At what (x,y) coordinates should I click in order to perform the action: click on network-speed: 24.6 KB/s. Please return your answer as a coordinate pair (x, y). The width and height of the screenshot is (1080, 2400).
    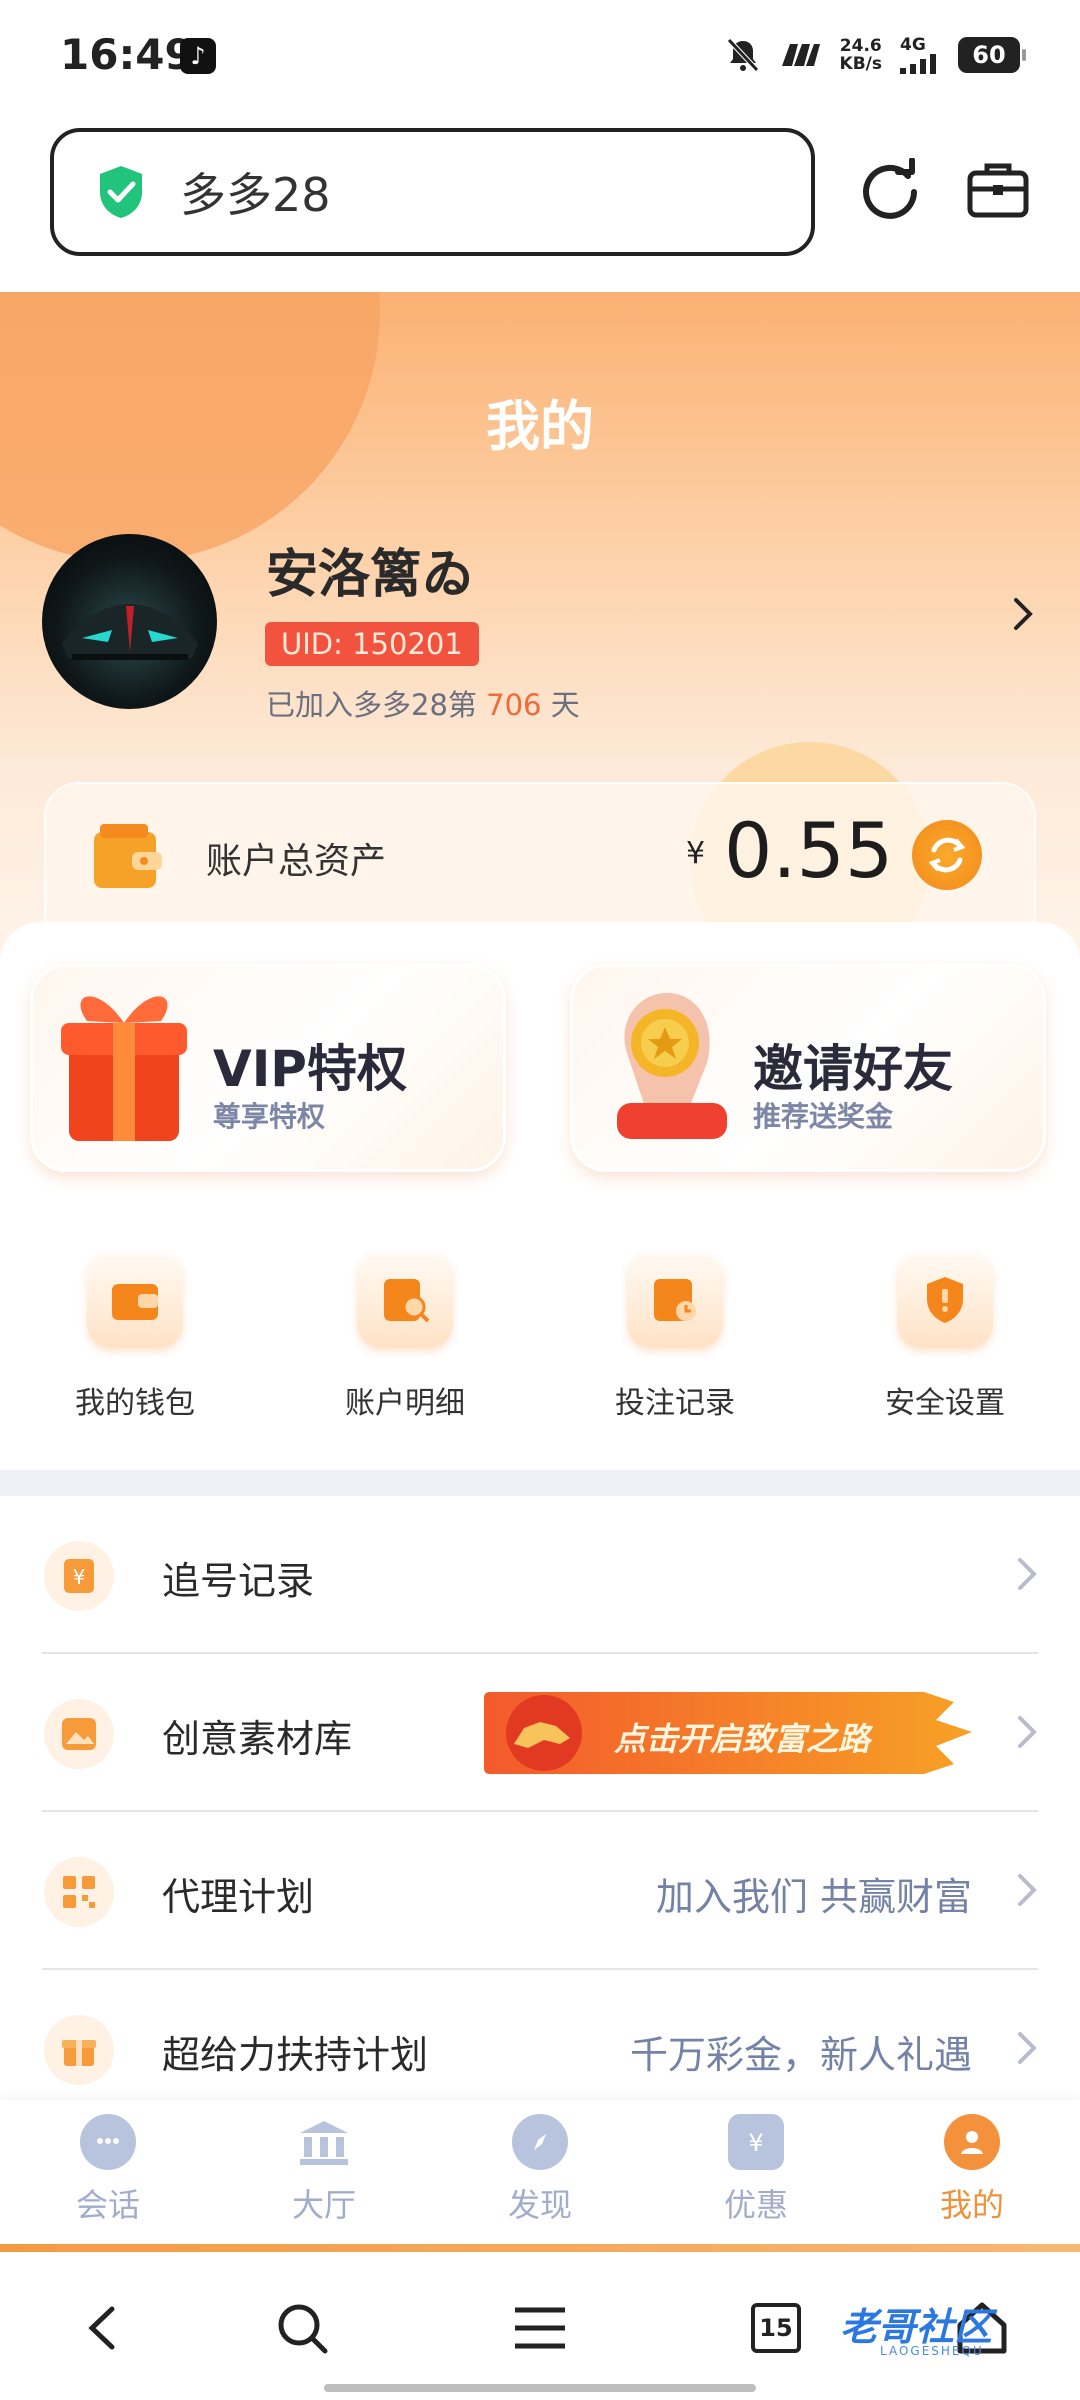
    Looking at the image, I should click on (861, 55).